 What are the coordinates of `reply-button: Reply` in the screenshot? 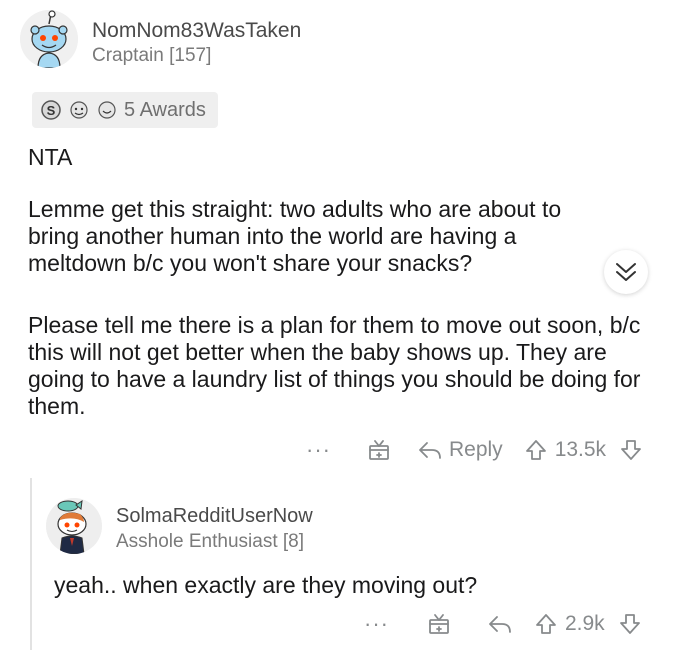 It's located at (471, 450).